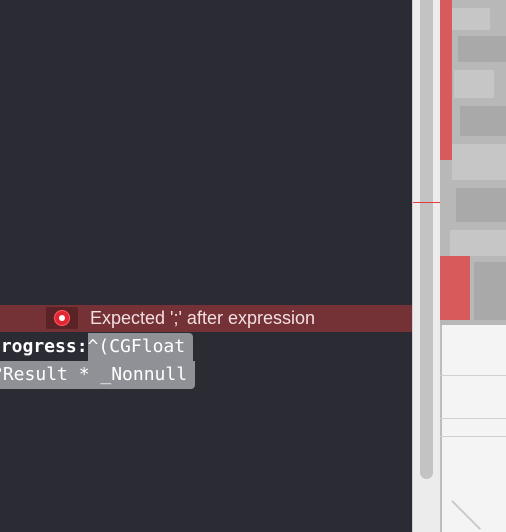 The width and height of the screenshot is (506, 532). I want to click on code-line: progress:^(CGFloat, so click(97, 347).